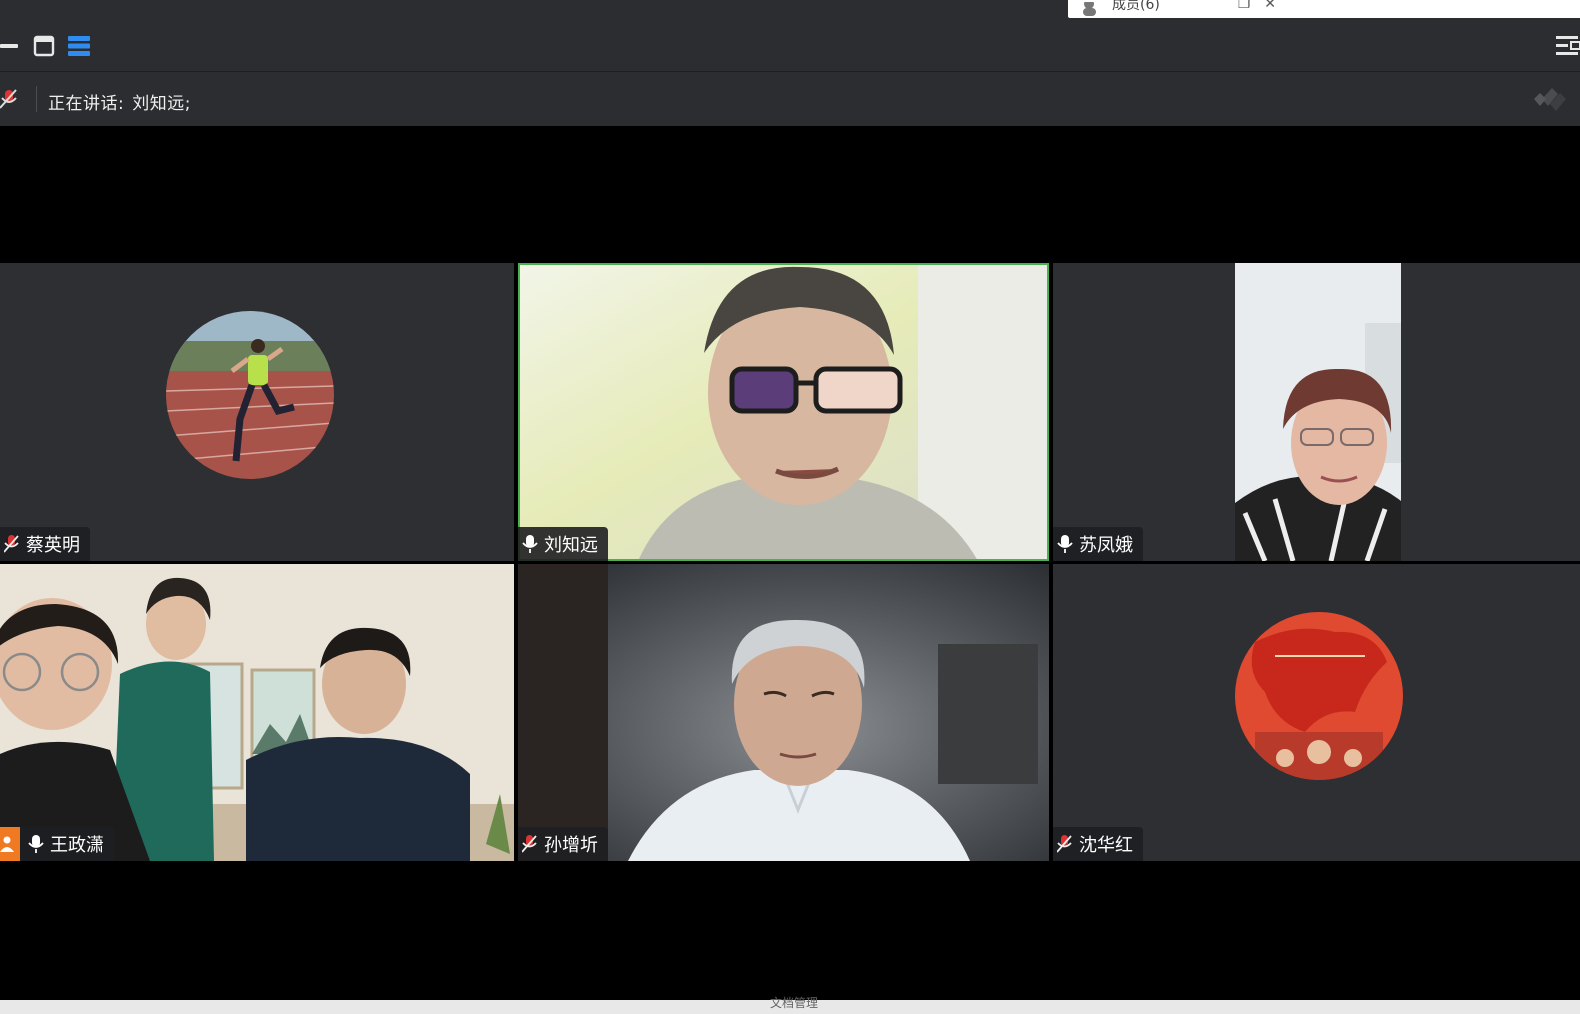 The image size is (1580, 1014). Describe the element at coordinates (10, 844) in the screenshot. I see `host-badge-icon` at that location.